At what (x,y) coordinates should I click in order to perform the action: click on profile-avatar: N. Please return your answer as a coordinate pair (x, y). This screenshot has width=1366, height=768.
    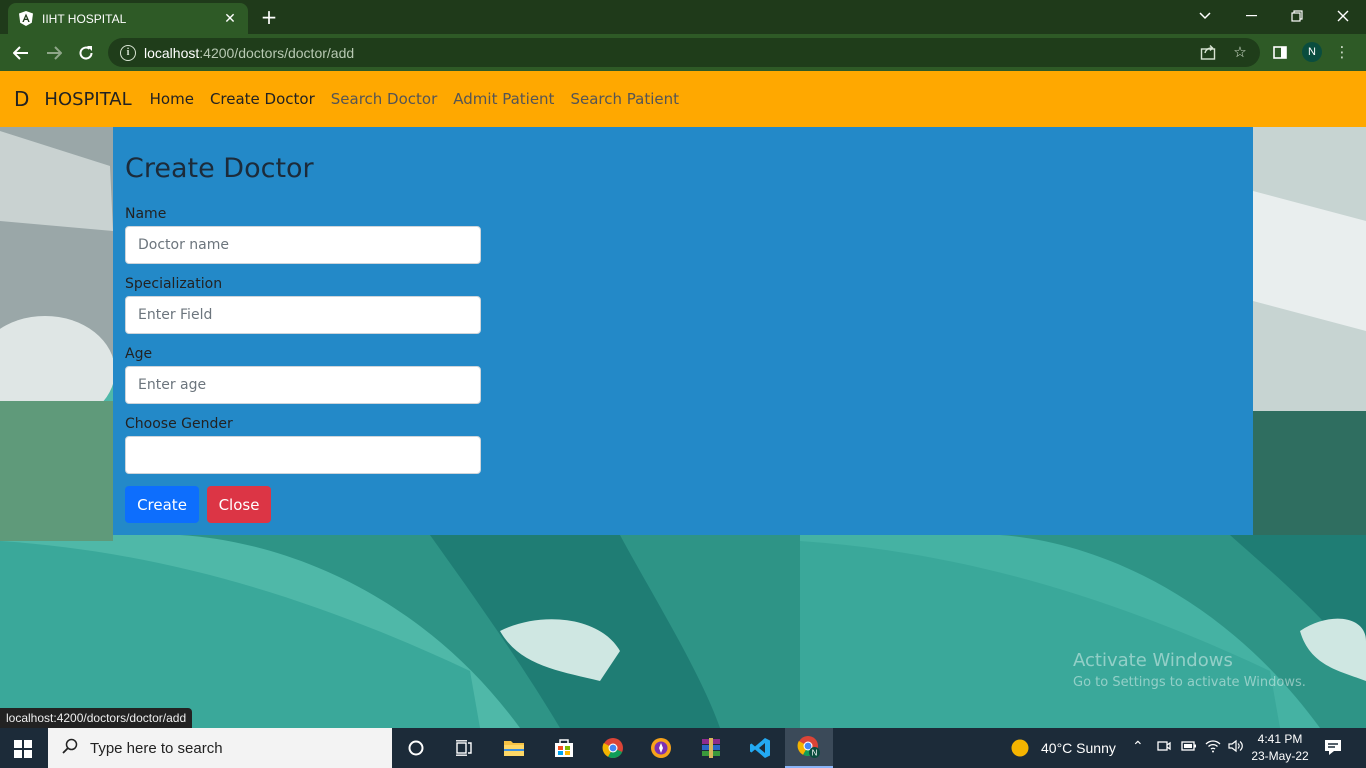
    Looking at the image, I should click on (1312, 52).